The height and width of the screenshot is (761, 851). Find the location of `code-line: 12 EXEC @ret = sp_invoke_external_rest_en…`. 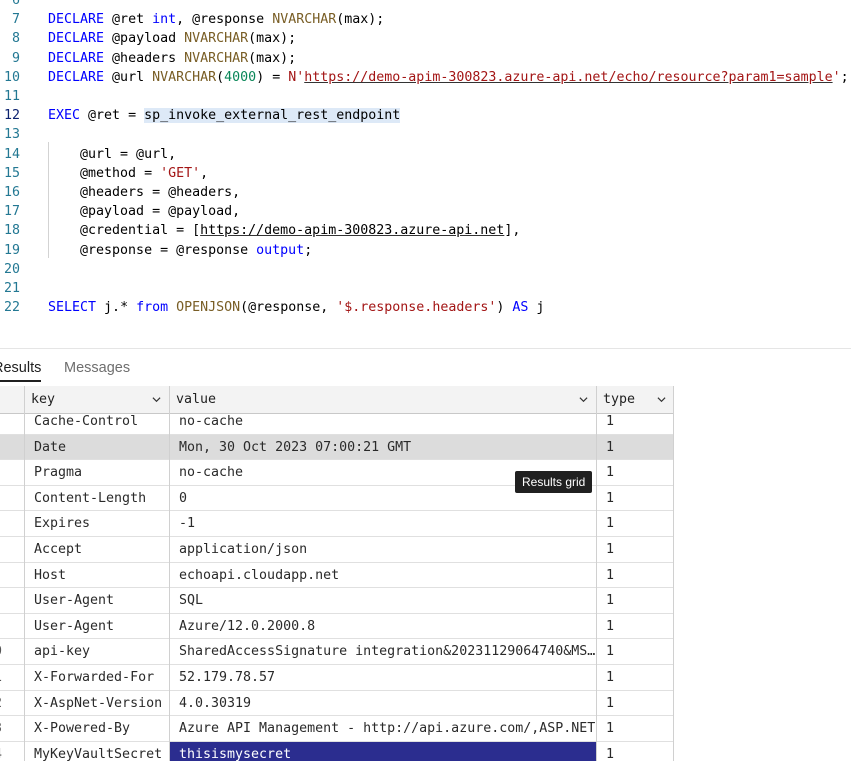

code-line: 12 EXEC @ret = sp_invoke_external_rest_en… is located at coordinates (425, 115).